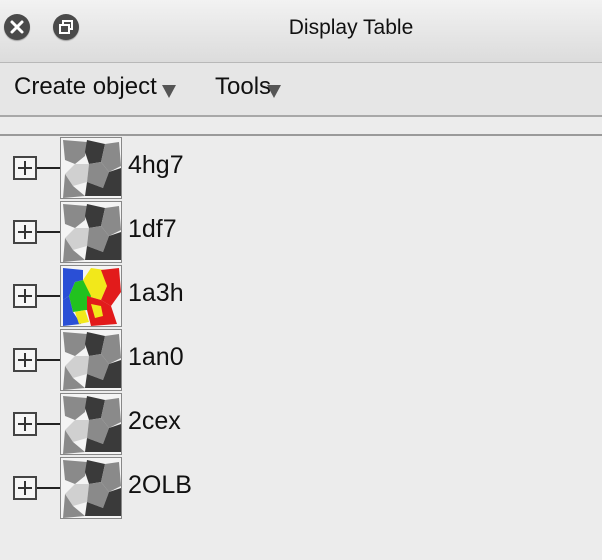  I want to click on tree-row: 4hg7, so click(301, 169).